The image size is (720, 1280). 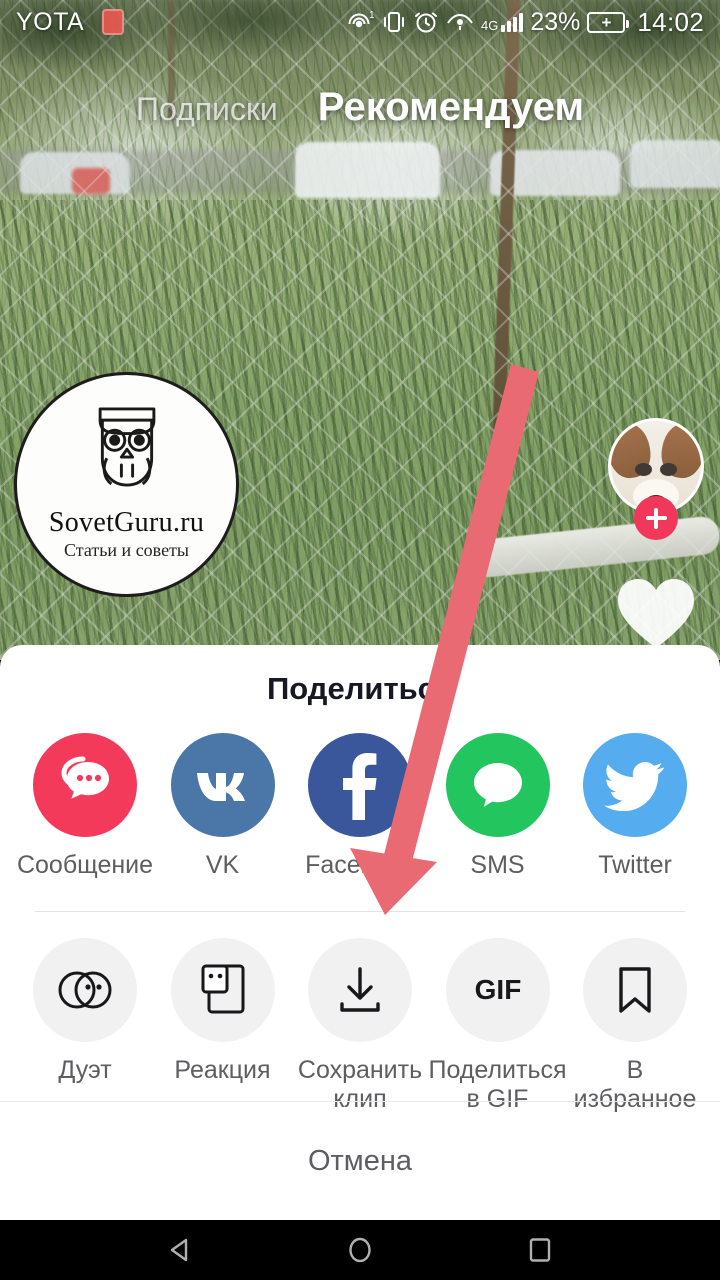 I want to click on dog-eye-left, so click(x=643, y=469).